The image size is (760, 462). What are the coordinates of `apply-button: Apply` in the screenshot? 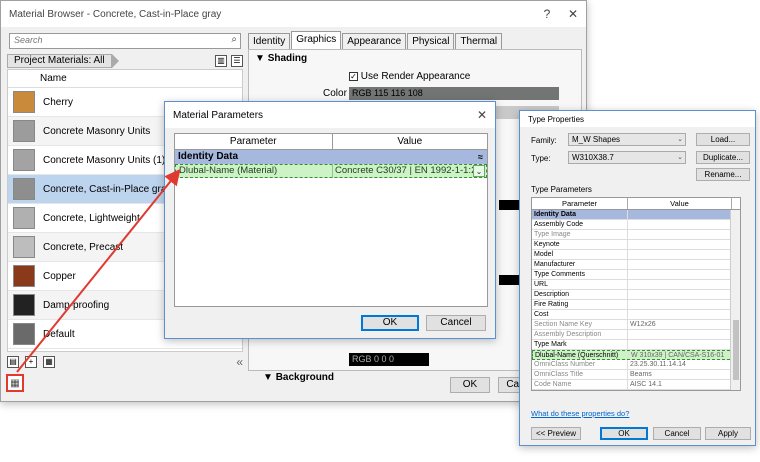 It's located at (728, 433).